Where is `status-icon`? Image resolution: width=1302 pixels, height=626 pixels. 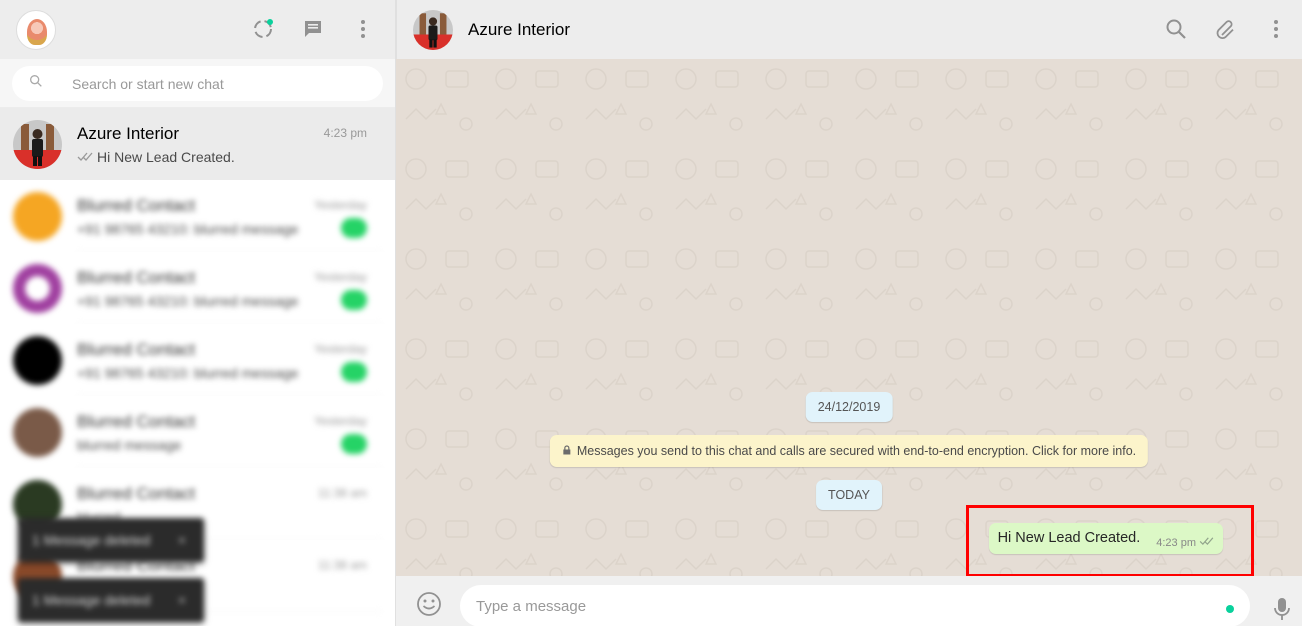
status-icon is located at coordinates (263, 29).